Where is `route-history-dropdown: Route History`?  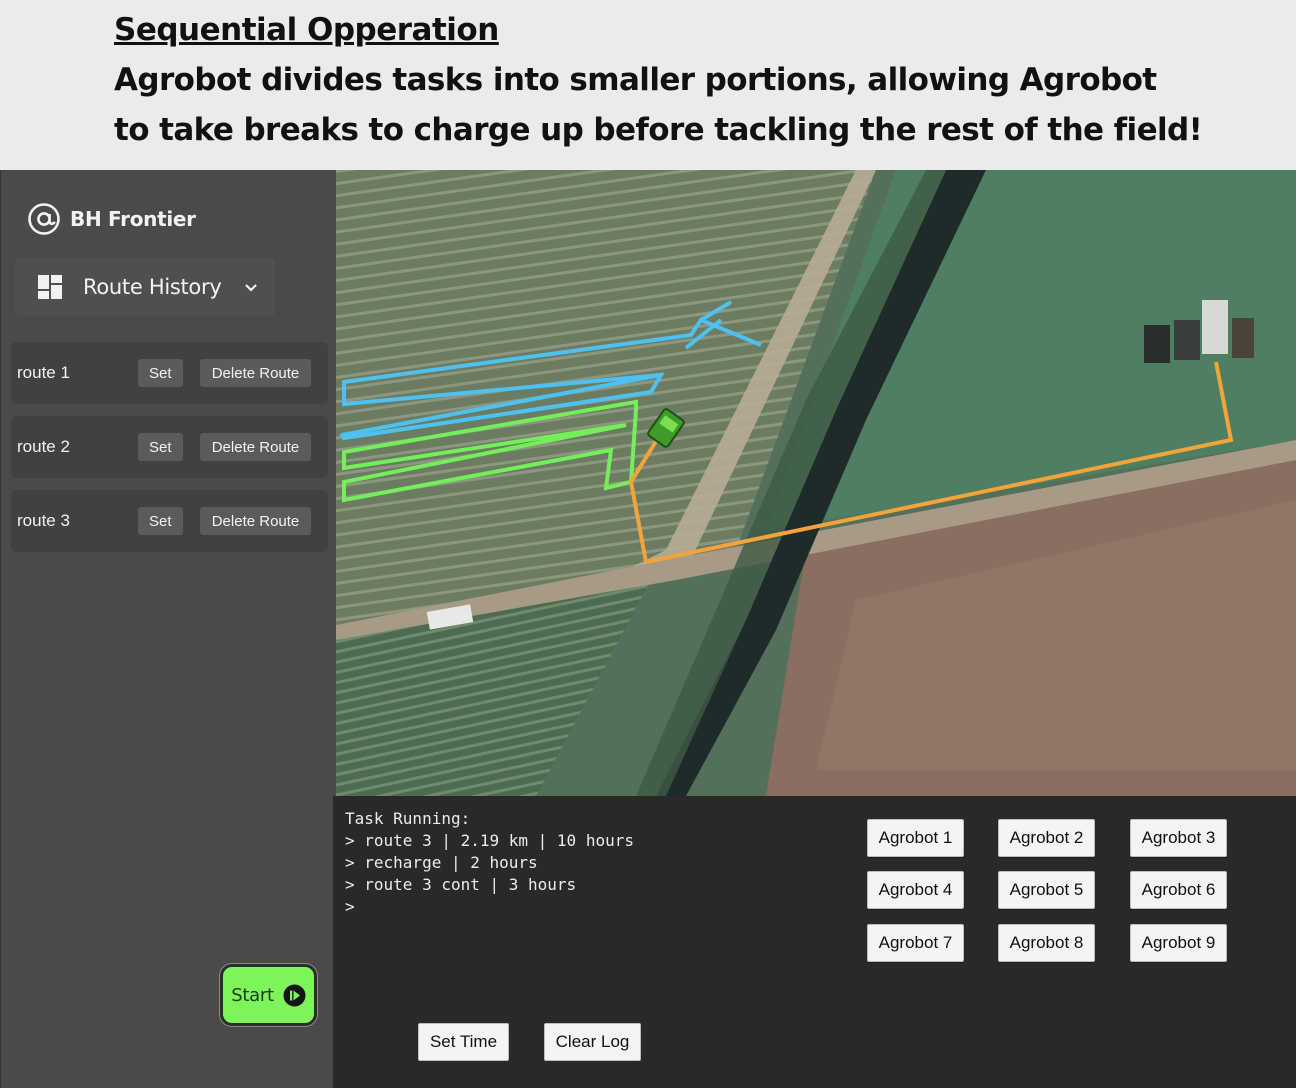 route-history-dropdown: Route History is located at coordinates (145, 287).